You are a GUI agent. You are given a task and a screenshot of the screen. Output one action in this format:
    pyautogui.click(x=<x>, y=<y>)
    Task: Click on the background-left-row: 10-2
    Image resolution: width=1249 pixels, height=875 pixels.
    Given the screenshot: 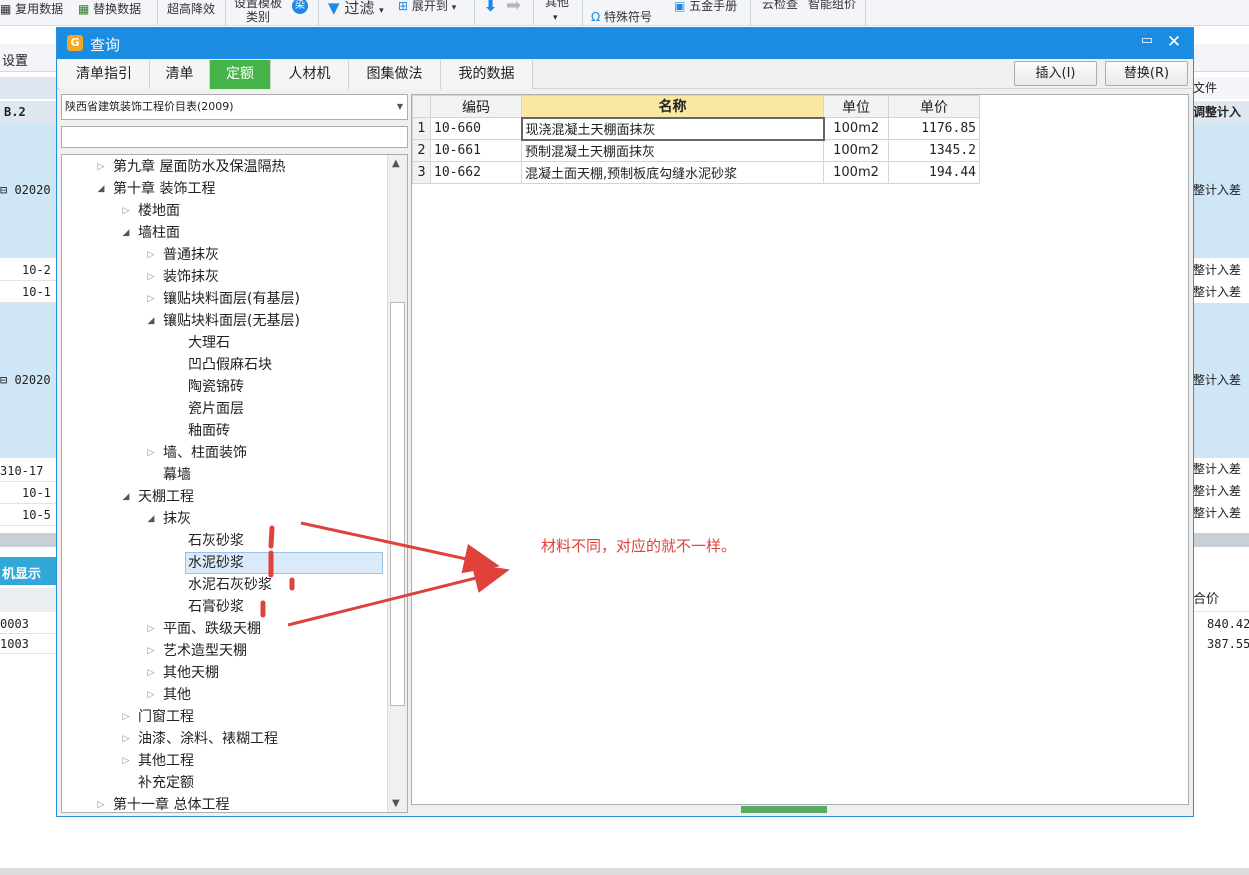 What is the action you would take?
    pyautogui.click(x=28, y=270)
    